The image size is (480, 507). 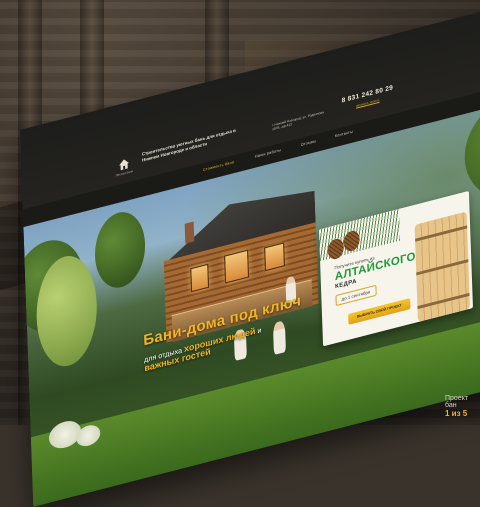 I want to click on pine-tree, so click(x=120, y=250).